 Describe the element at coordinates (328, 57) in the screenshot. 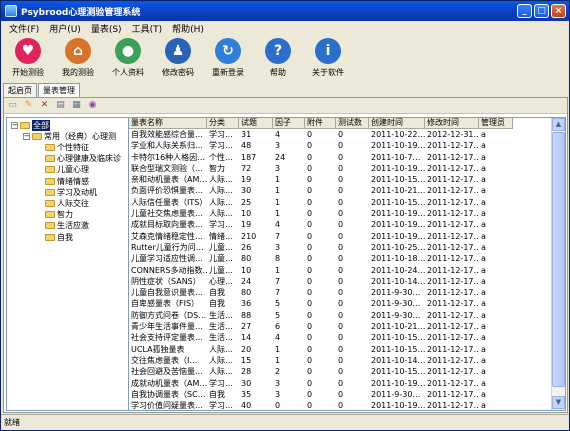

I see `toolbar-button-6: i 关于软件` at that location.